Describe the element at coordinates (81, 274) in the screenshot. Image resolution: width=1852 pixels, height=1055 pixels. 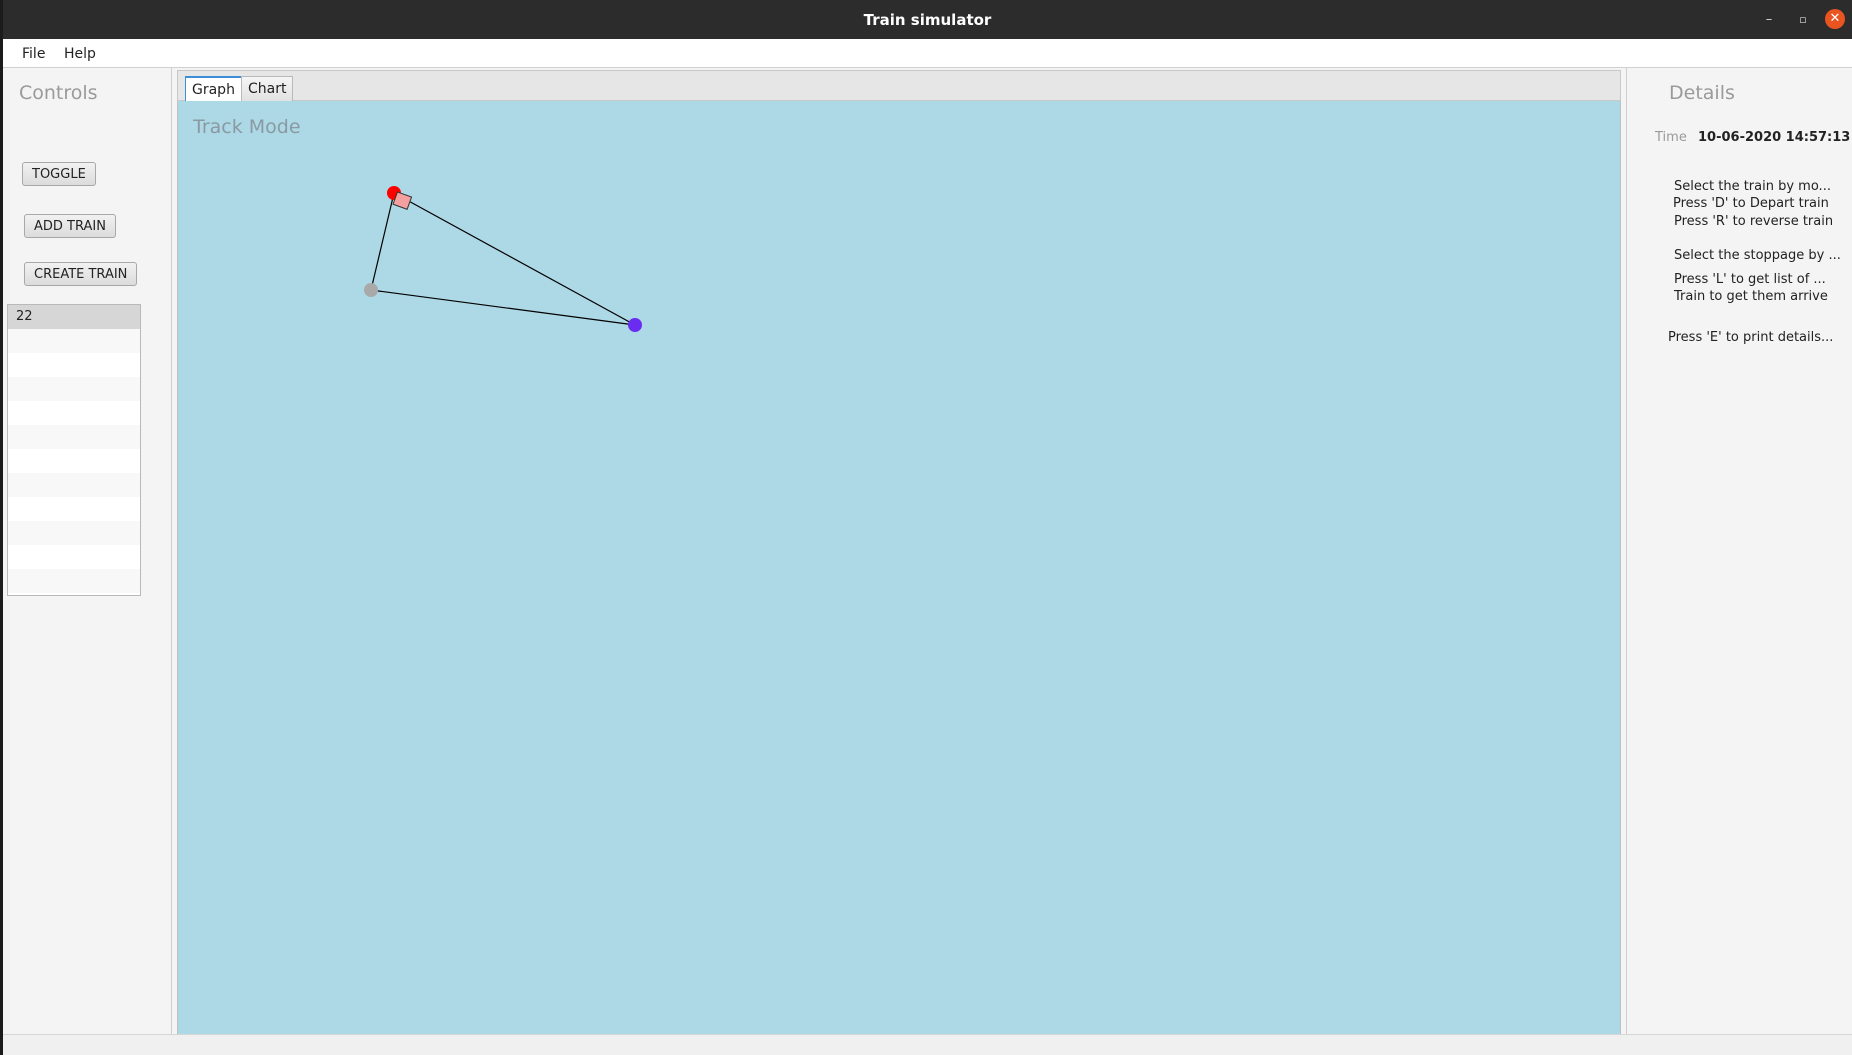
I see `create-train-button: CREATE TRAIN` at that location.